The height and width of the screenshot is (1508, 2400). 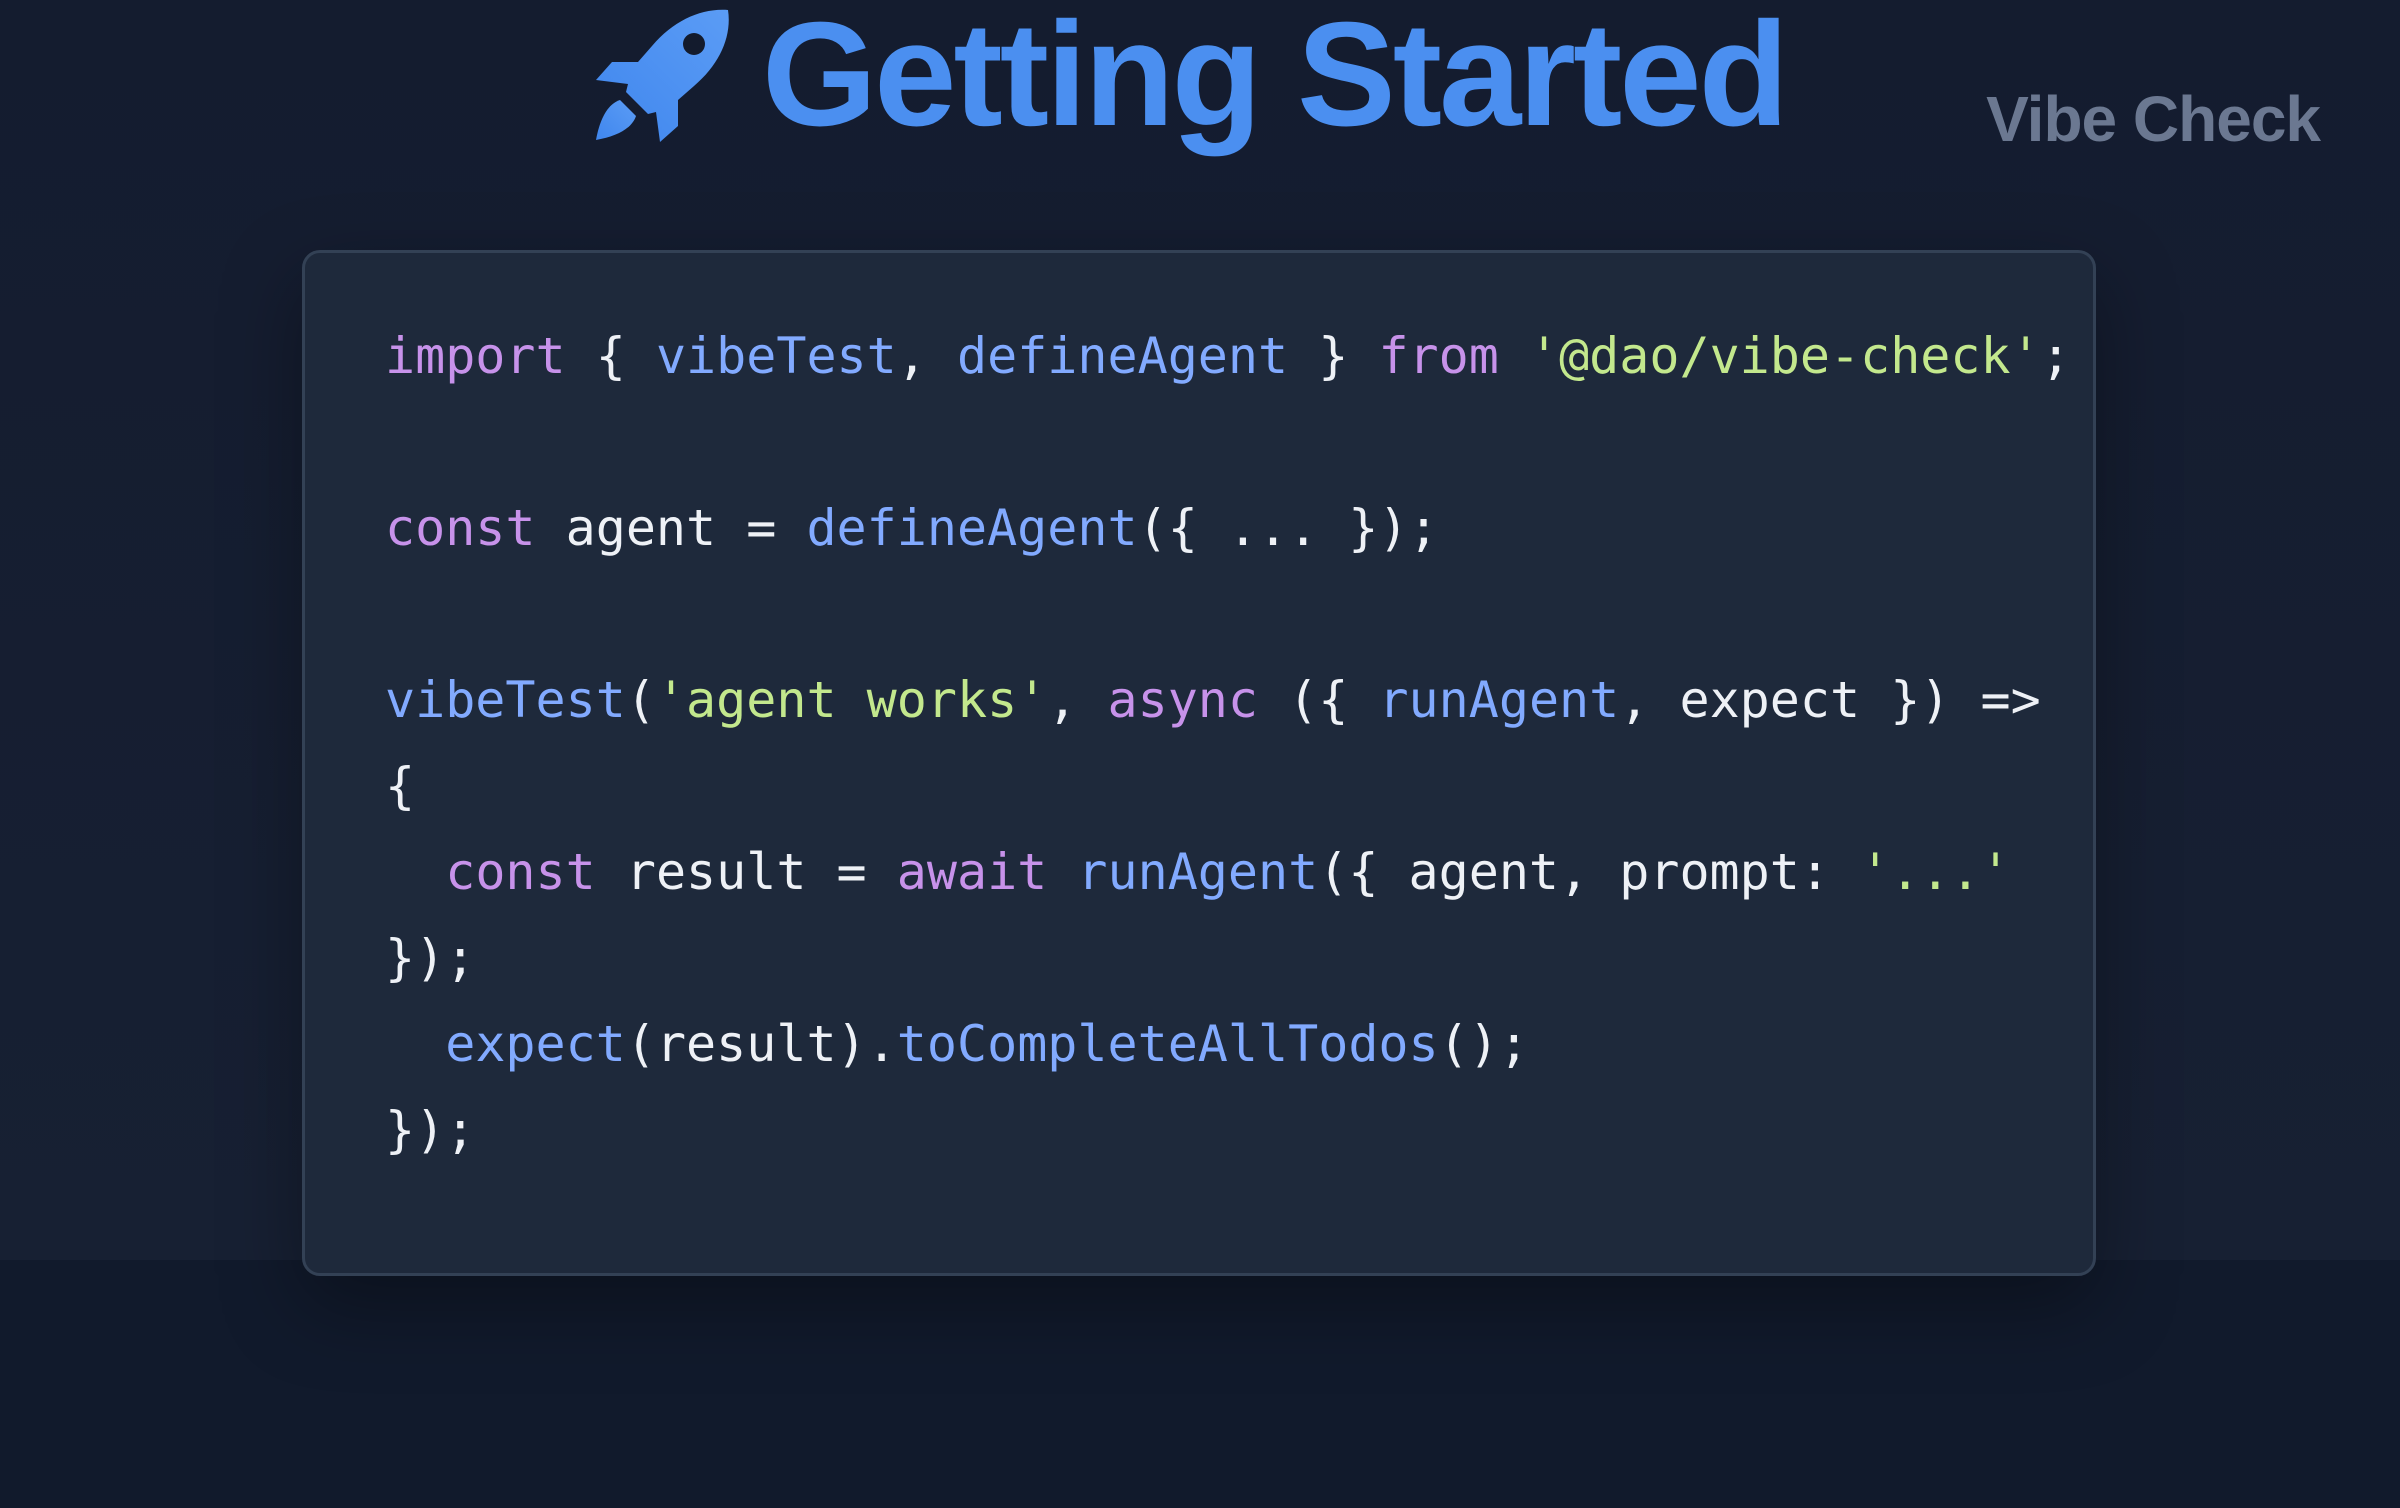 I want to click on rocket-icon, so click(x=662, y=75).